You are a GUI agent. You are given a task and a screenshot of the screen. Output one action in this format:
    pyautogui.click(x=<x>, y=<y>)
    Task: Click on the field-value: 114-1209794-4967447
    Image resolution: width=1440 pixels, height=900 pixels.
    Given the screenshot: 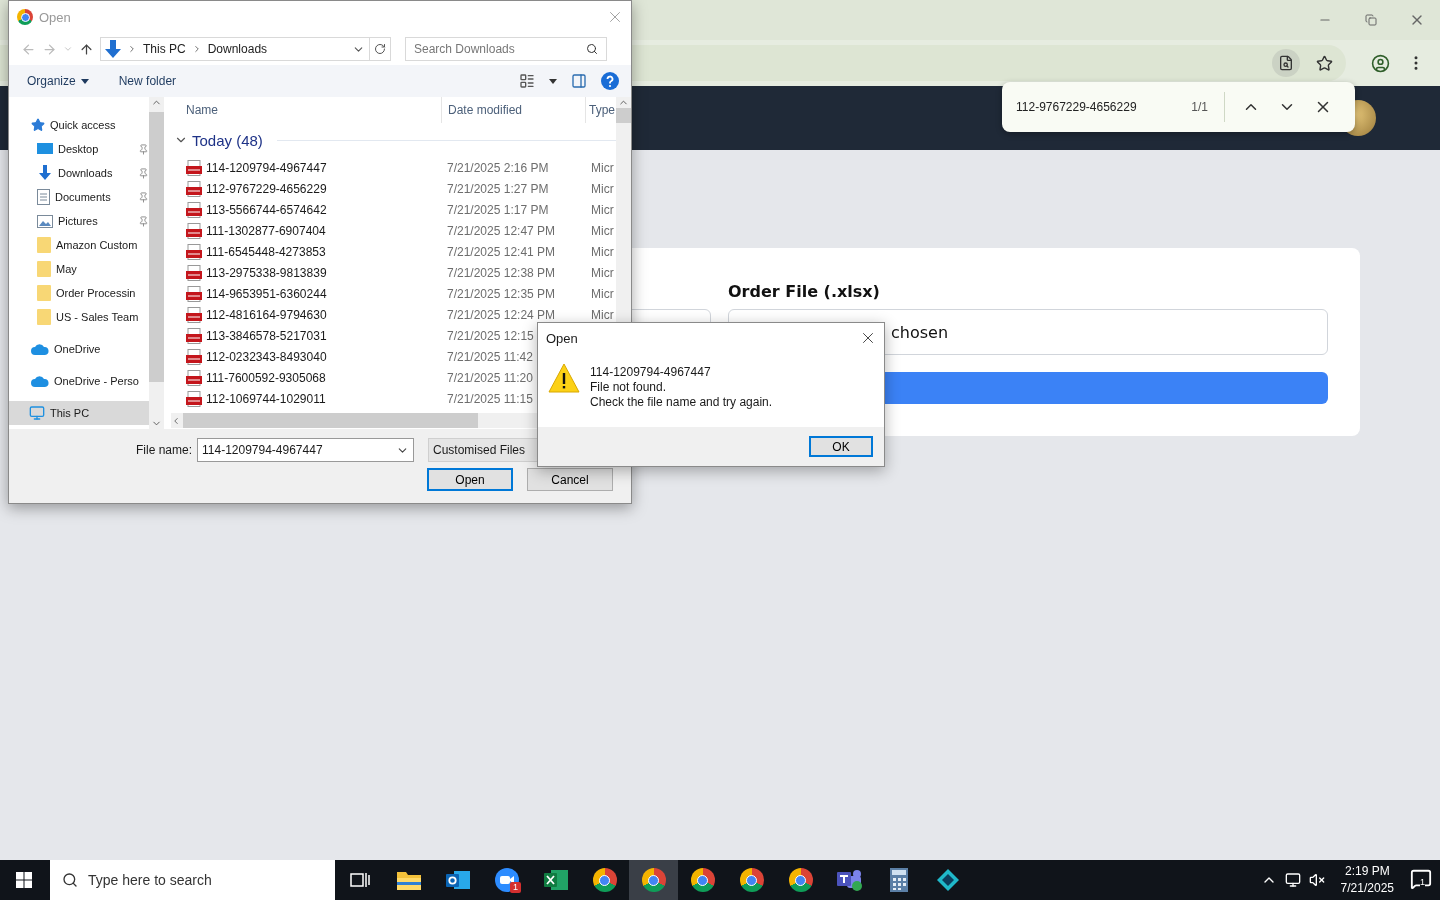 What is the action you would take?
    pyautogui.click(x=262, y=450)
    